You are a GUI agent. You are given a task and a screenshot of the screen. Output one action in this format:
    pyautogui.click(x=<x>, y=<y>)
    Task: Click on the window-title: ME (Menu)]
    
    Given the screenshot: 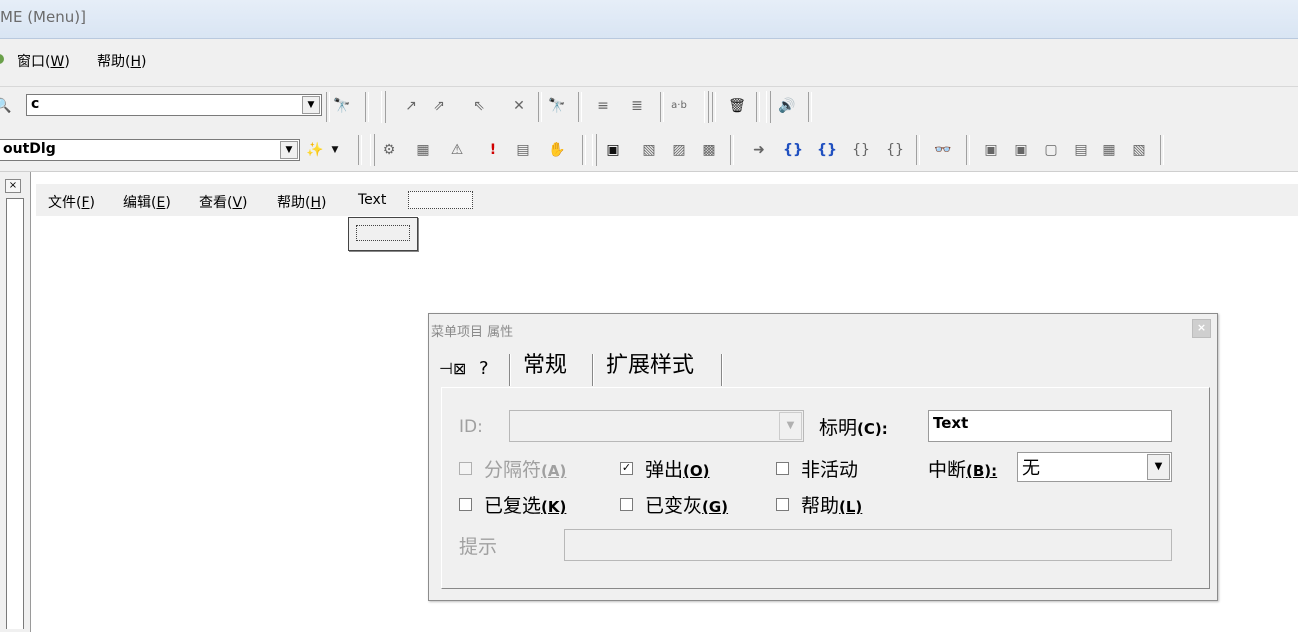 What is the action you would take?
    pyautogui.click(x=43, y=17)
    